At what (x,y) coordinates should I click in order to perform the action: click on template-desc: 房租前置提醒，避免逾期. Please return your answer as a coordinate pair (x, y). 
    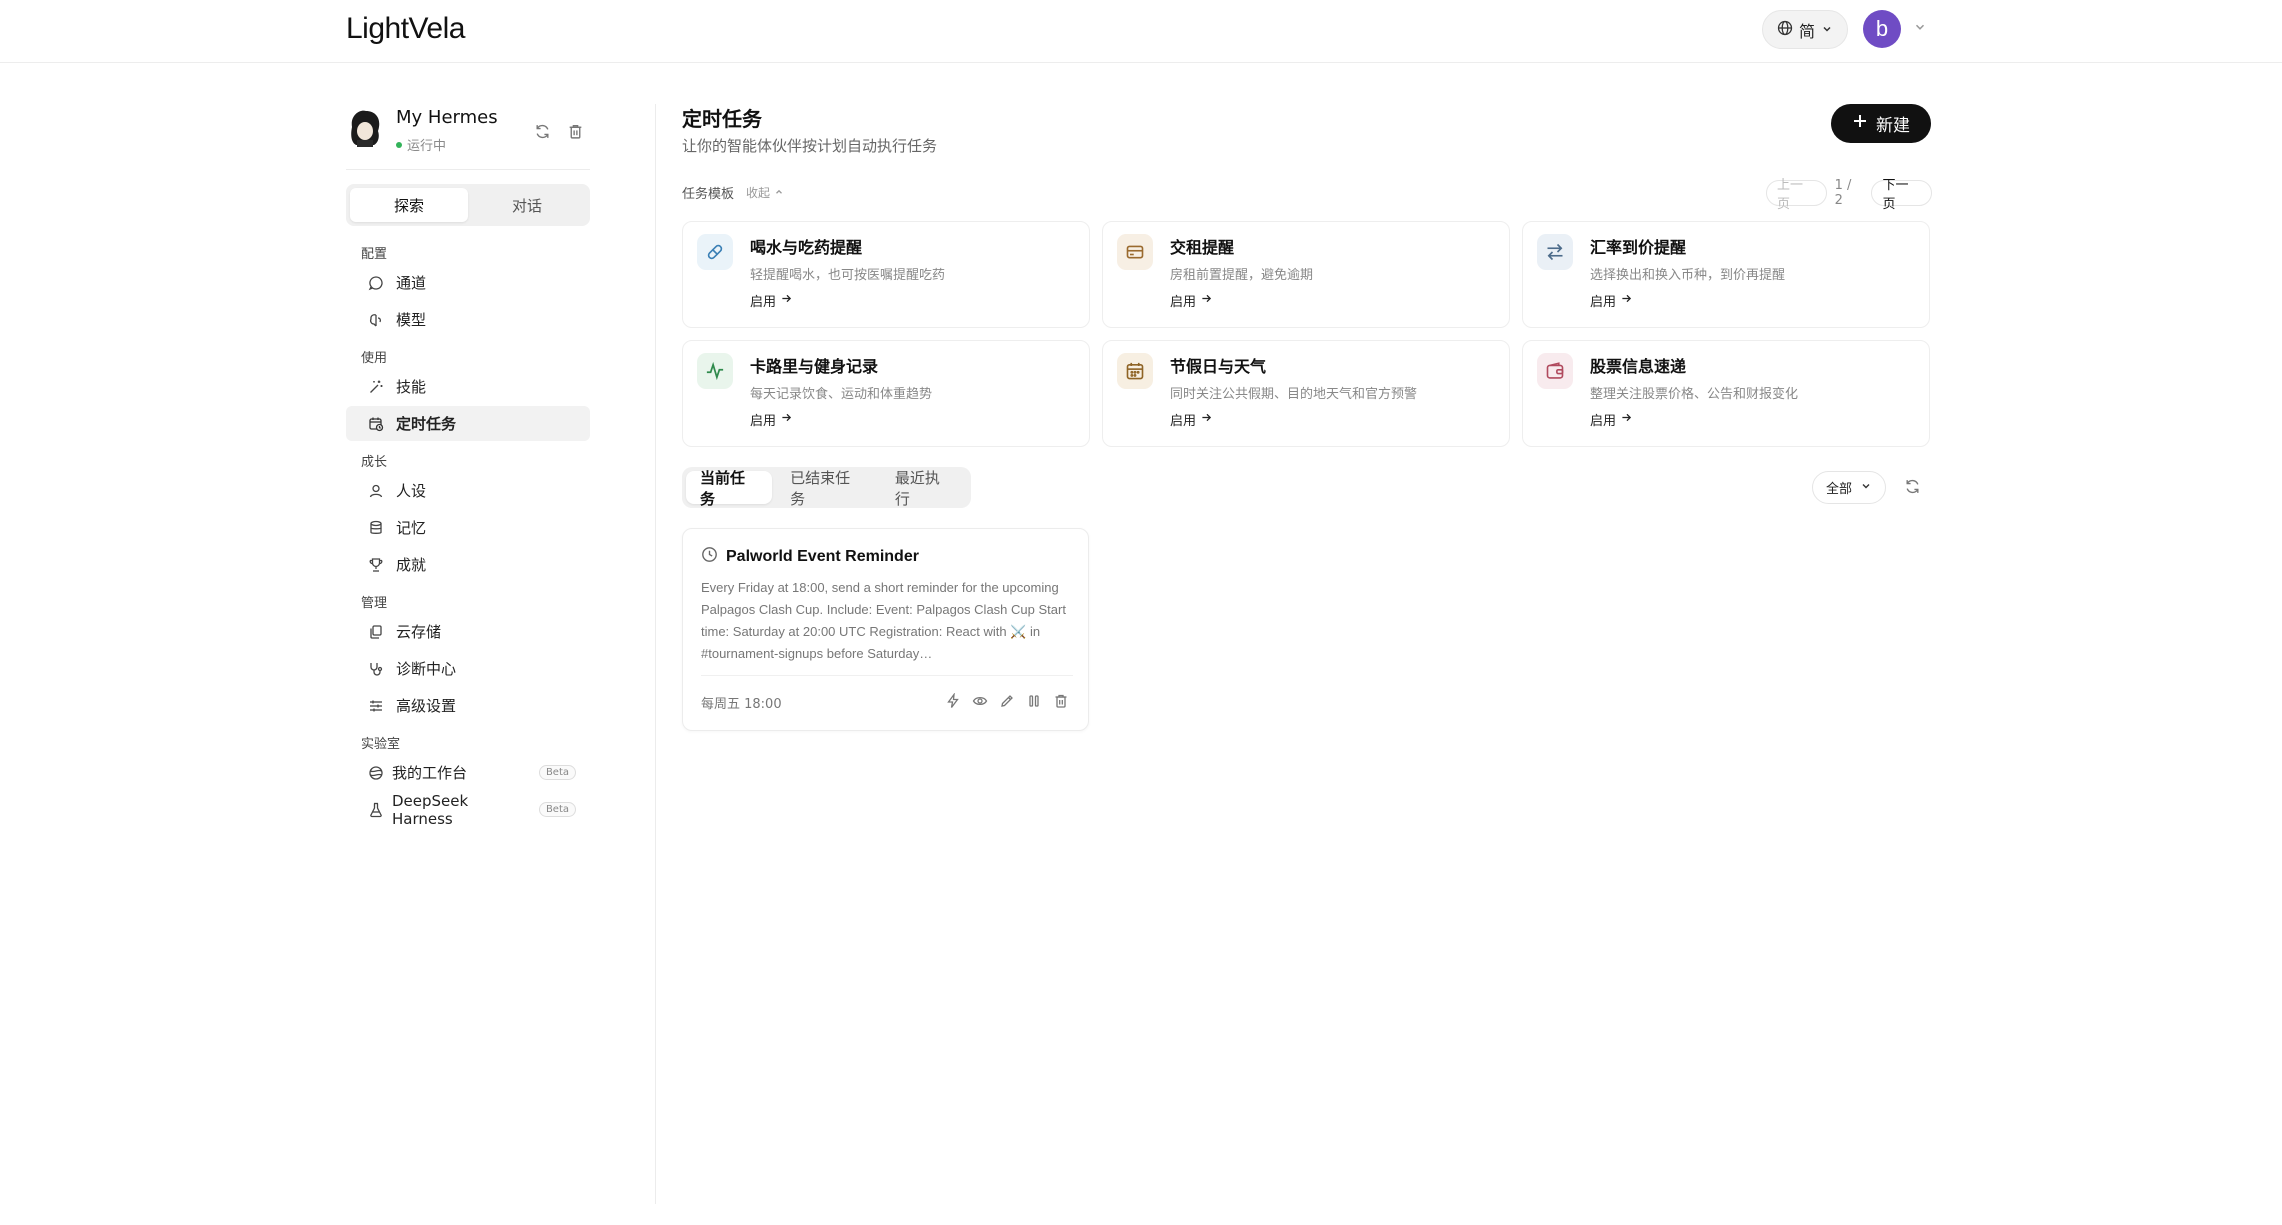
    Looking at the image, I should click on (1242, 275).